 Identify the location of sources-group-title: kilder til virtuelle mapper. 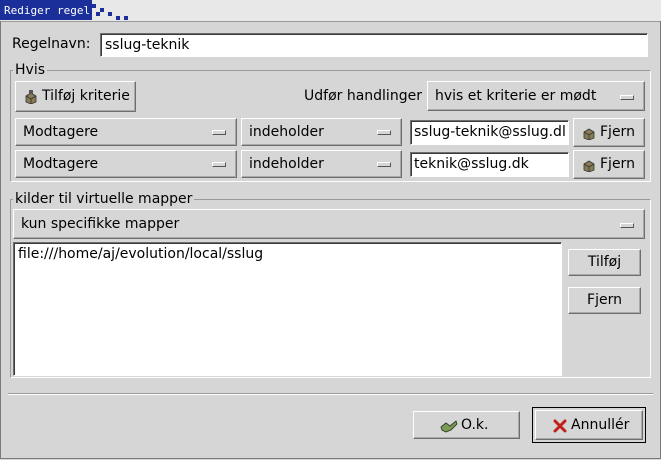
(104, 199).